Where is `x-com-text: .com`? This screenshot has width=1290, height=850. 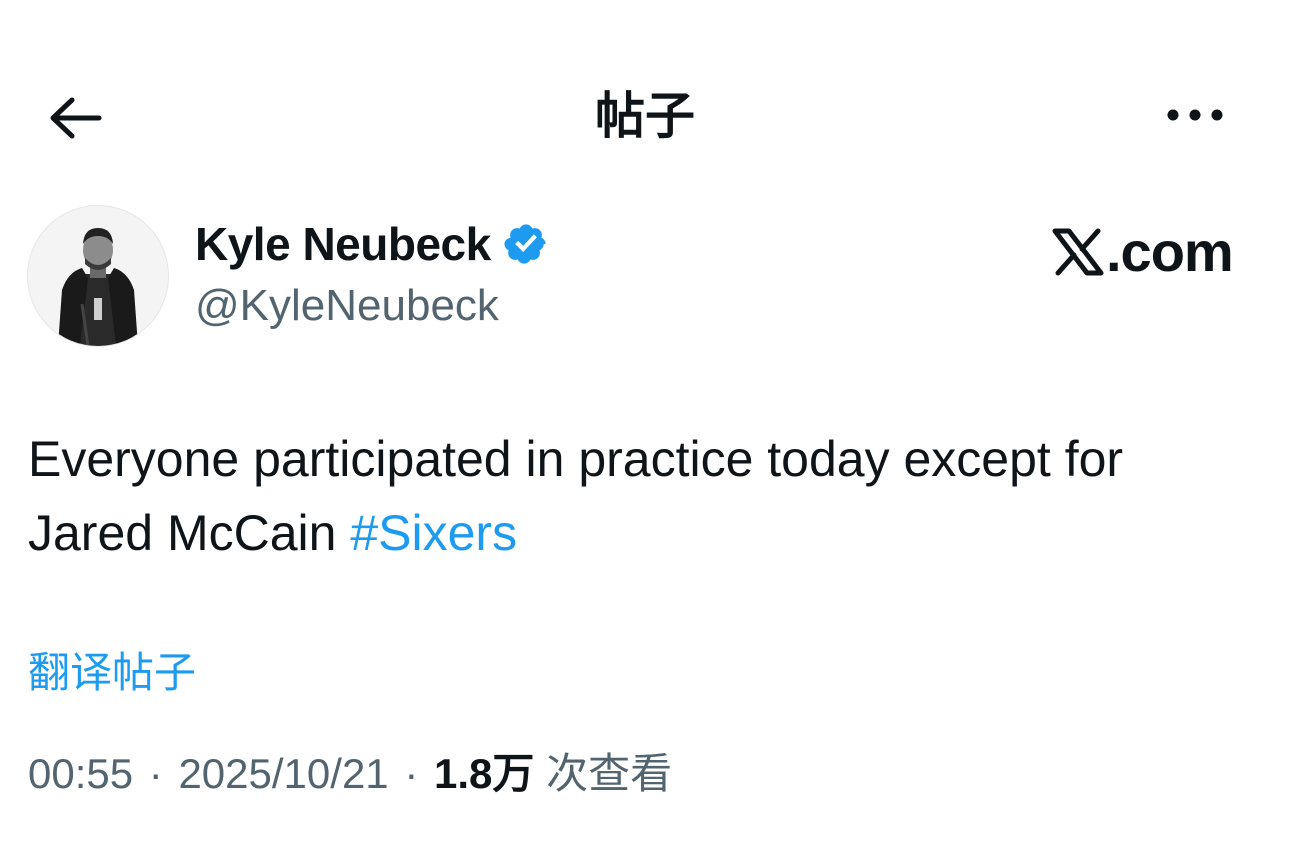 x-com-text: .com is located at coordinates (1170, 251).